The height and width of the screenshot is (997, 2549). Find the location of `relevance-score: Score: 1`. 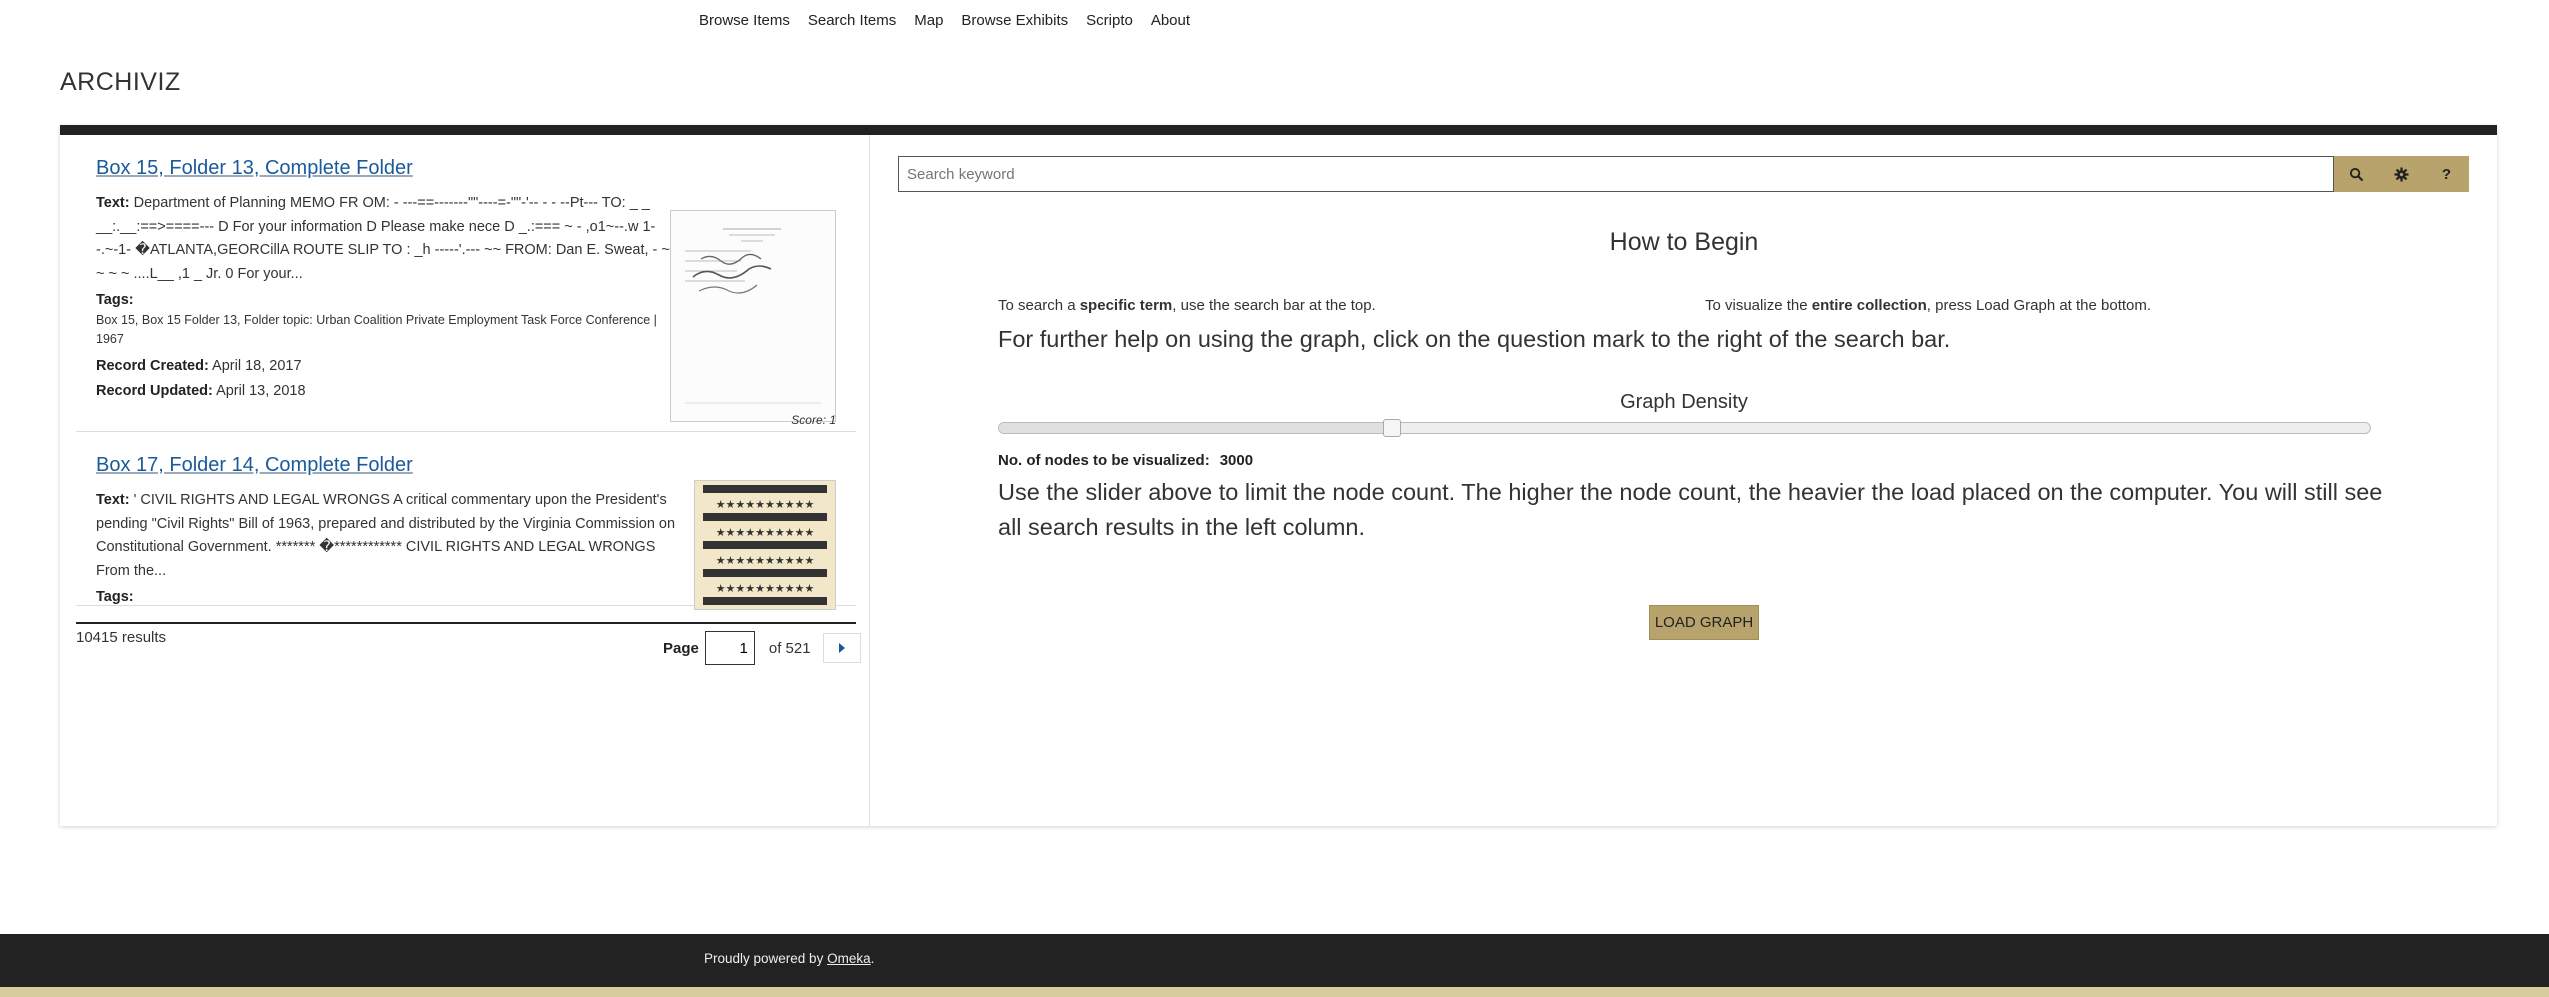

relevance-score: Score: 1 is located at coordinates (813, 420).